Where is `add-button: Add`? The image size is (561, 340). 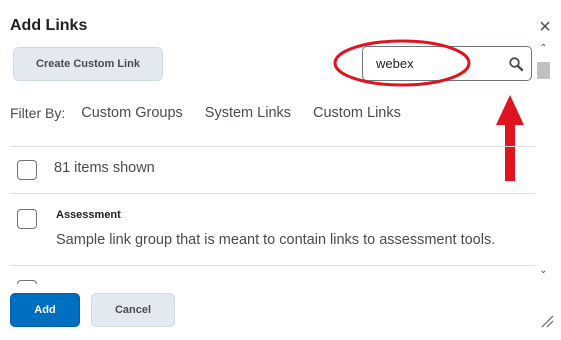
add-button: Add is located at coordinates (45, 310).